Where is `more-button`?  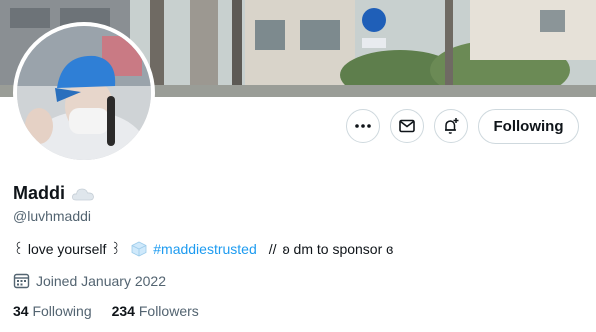
more-button is located at coordinates (363, 126).